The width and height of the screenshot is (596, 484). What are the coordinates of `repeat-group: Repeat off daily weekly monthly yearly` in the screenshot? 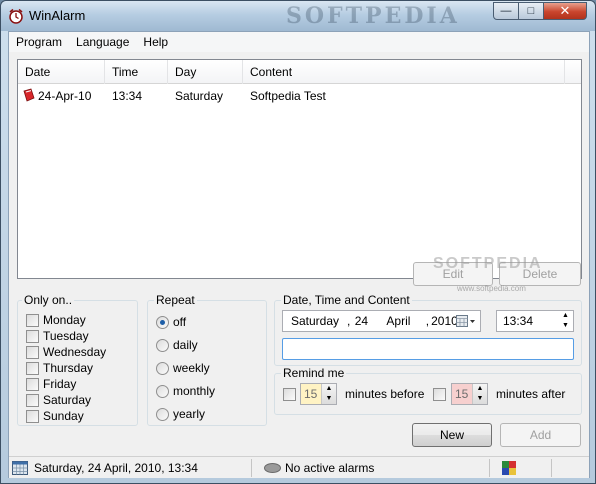 It's located at (207, 359).